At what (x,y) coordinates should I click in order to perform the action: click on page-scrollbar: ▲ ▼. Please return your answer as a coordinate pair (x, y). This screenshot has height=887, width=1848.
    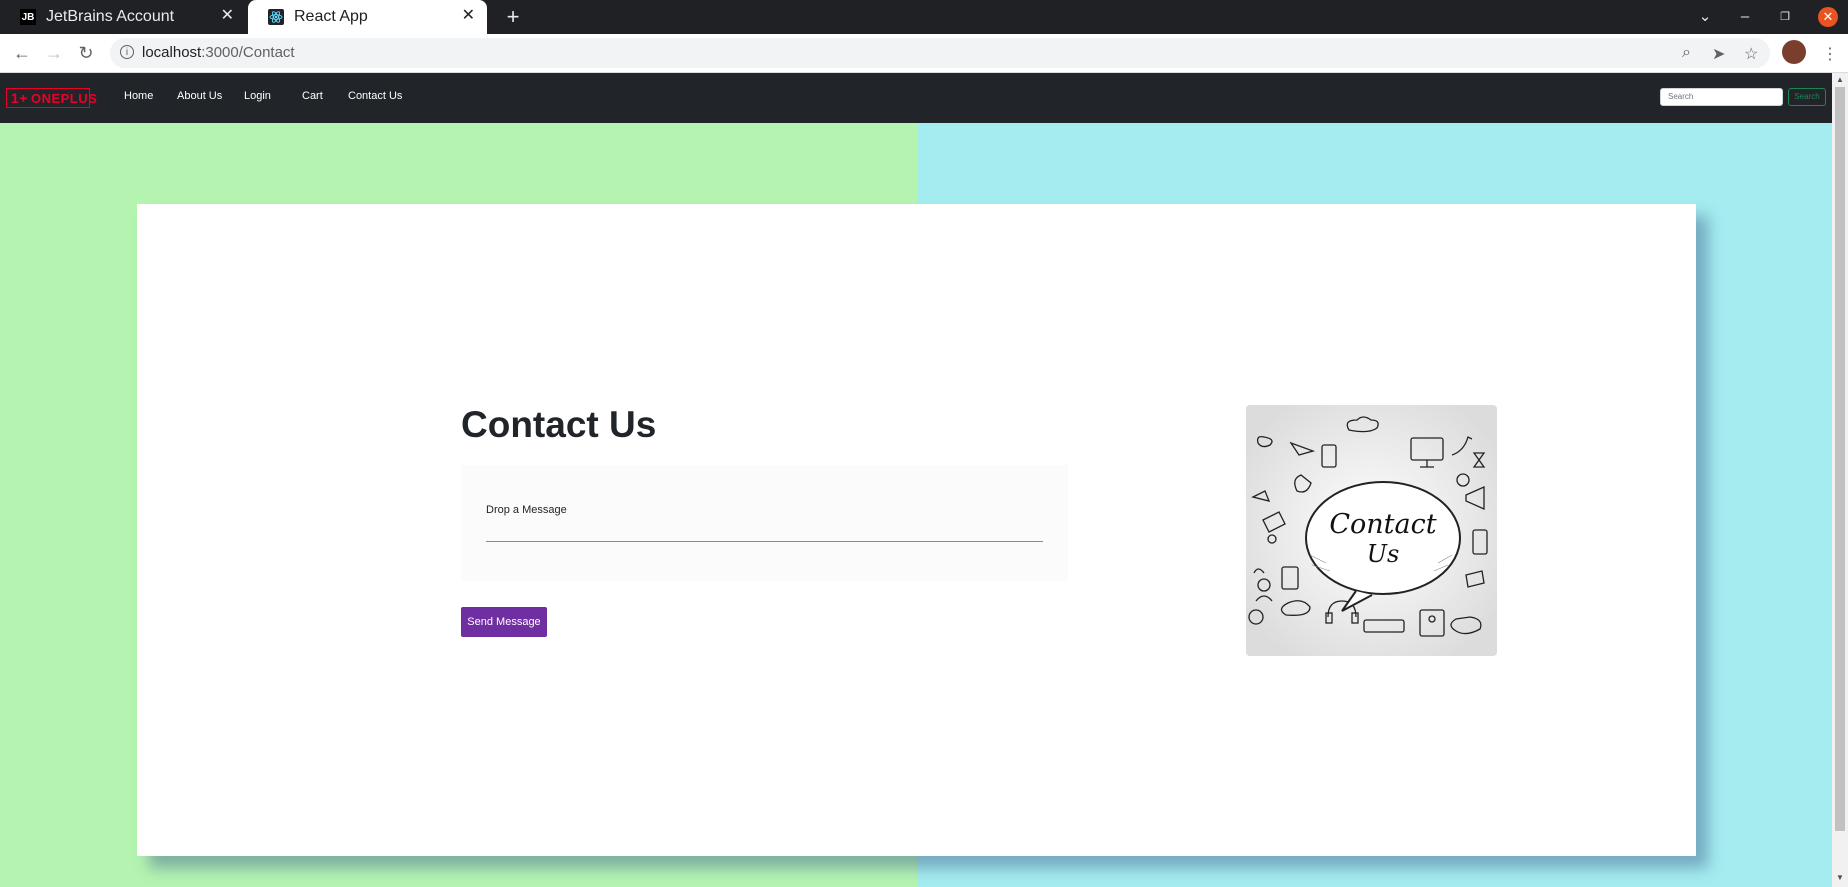
    Looking at the image, I should click on (1840, 480).